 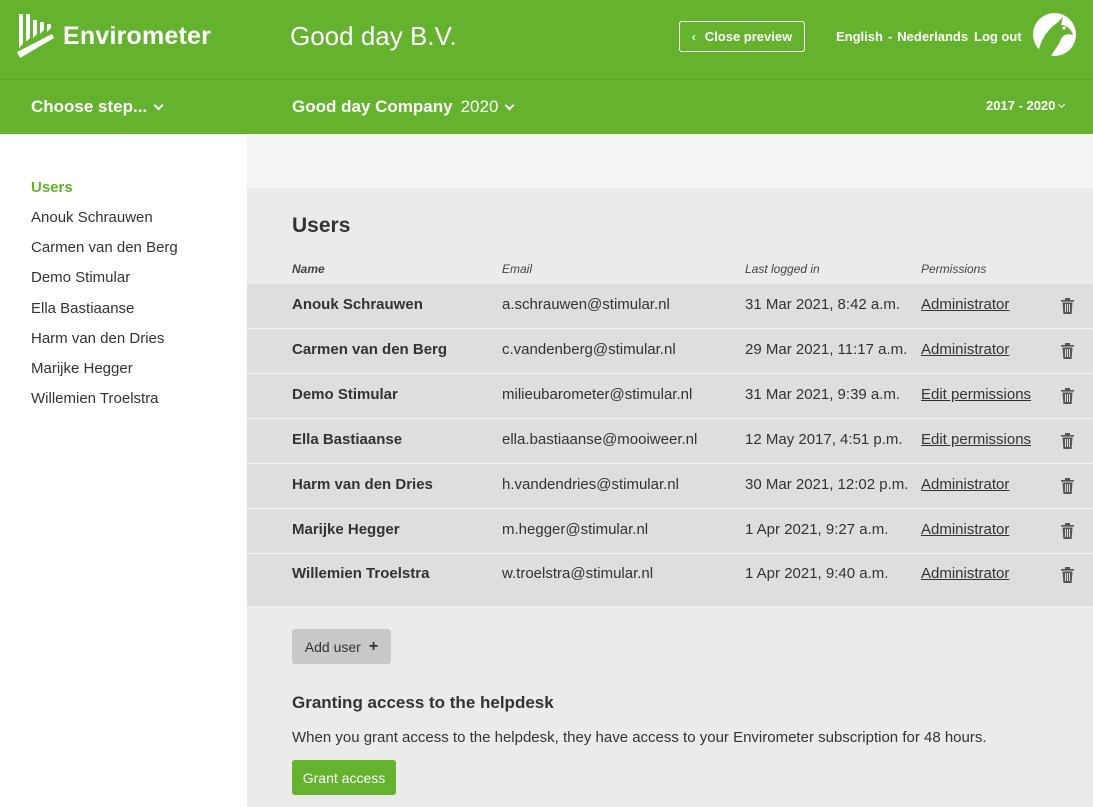 What do you see at coordinates (748, 36) in the screenshot?
I see `close-preview-label: Close preview` at bounding box center [748, 36].